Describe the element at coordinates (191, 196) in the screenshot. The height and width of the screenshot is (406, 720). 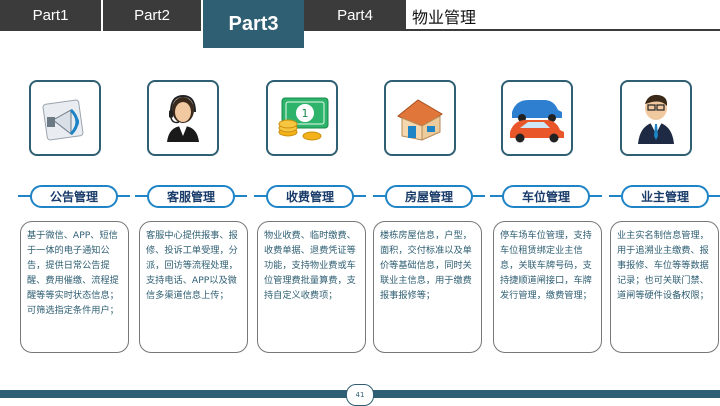
I see `module-title-customer-service: 客服管理` at that location.